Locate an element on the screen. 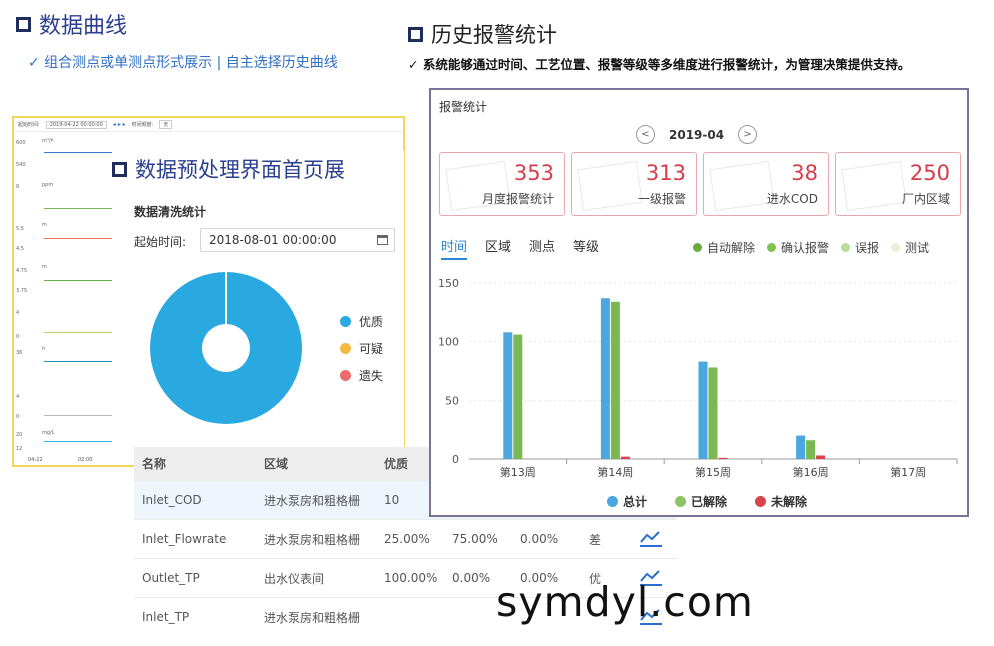  legend-item-resolved: 已解除 is located at coordinates (701, 501).